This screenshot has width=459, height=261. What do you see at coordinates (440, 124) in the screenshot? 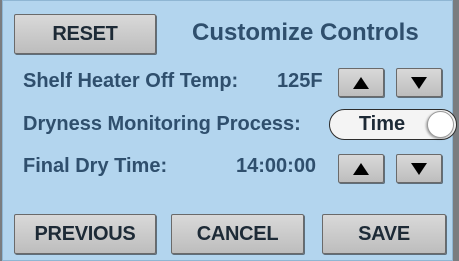
I see `toggle-knob` at bounding box center [440, 124].